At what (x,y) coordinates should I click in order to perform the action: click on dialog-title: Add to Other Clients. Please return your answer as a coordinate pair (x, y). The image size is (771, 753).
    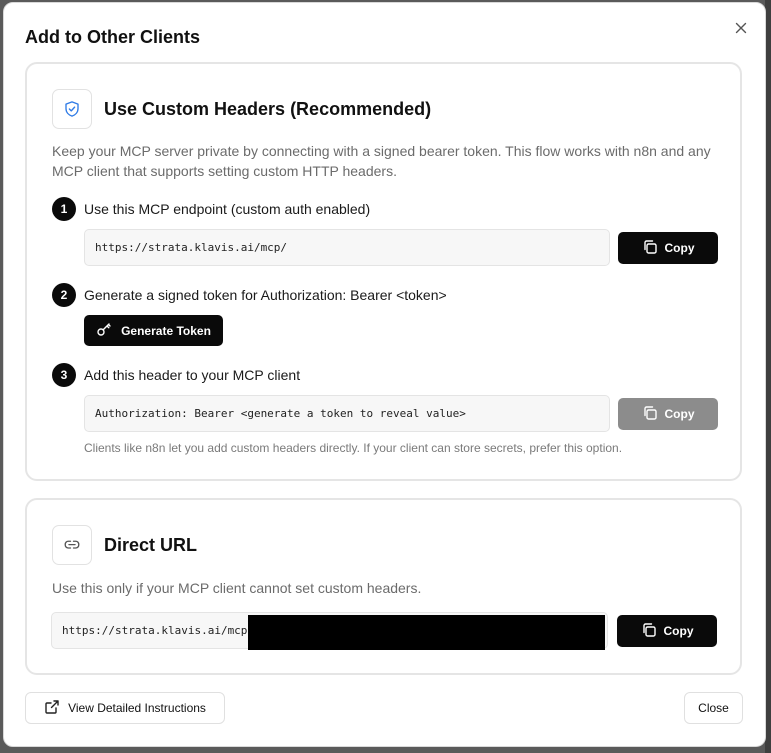
    Looking at the image, I should click on (112, 37).